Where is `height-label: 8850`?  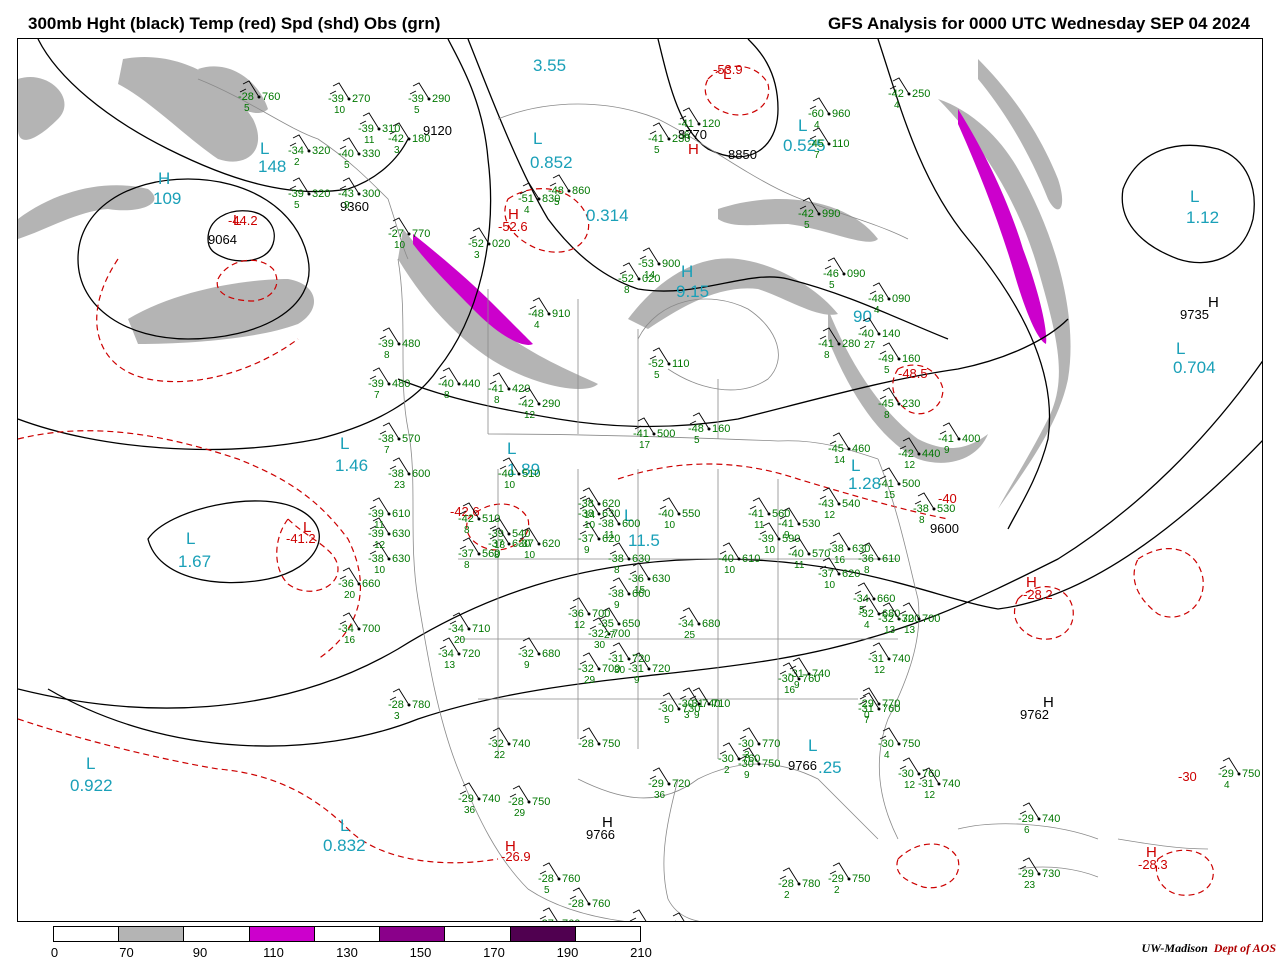
height-label: 8850 is located at coordinates (742, 154).